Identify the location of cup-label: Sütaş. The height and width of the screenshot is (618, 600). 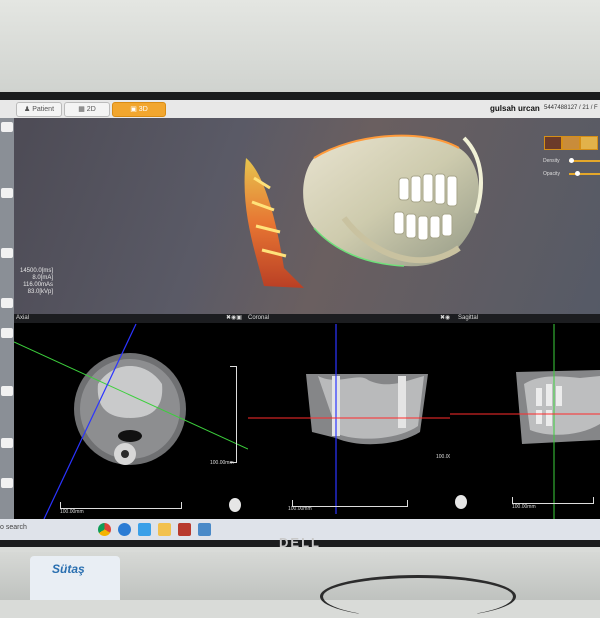
(68, 569).